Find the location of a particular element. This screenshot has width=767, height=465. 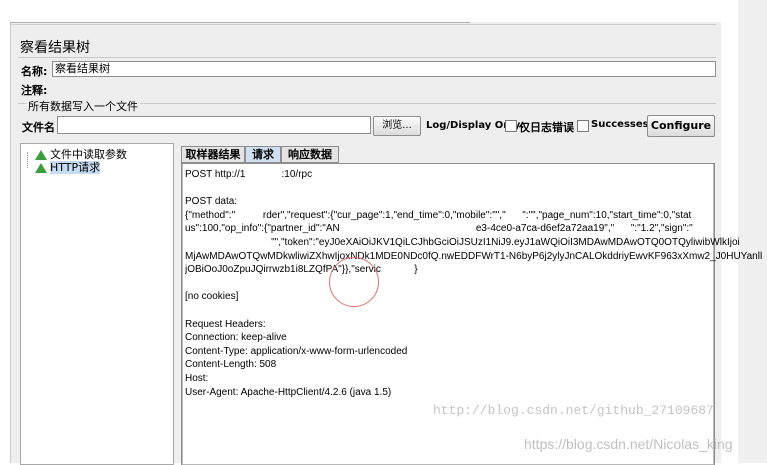

comment-label: 注释: is located at coordinates (34, 90).